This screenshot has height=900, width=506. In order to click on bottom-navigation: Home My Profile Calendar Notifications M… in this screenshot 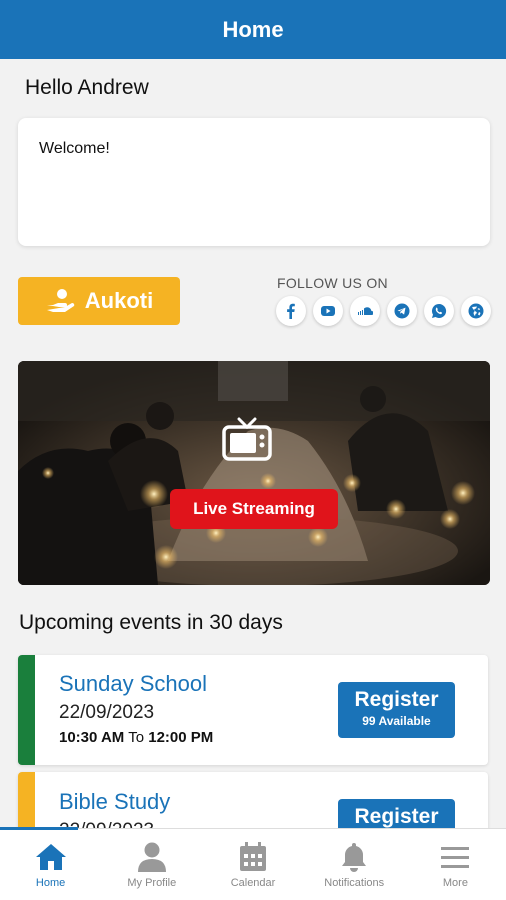, I will do `click(253, 863)`.